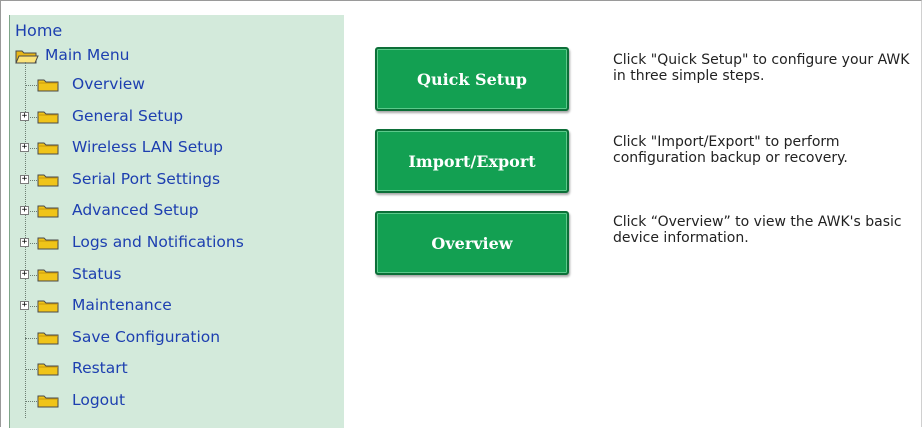 The height and width of the screenshot is (428, 922). What do you see at coordinates (122, 305) in the screenshot?
I see `sidebar-item-label: Maintenance` at bounding box center [122, 305].